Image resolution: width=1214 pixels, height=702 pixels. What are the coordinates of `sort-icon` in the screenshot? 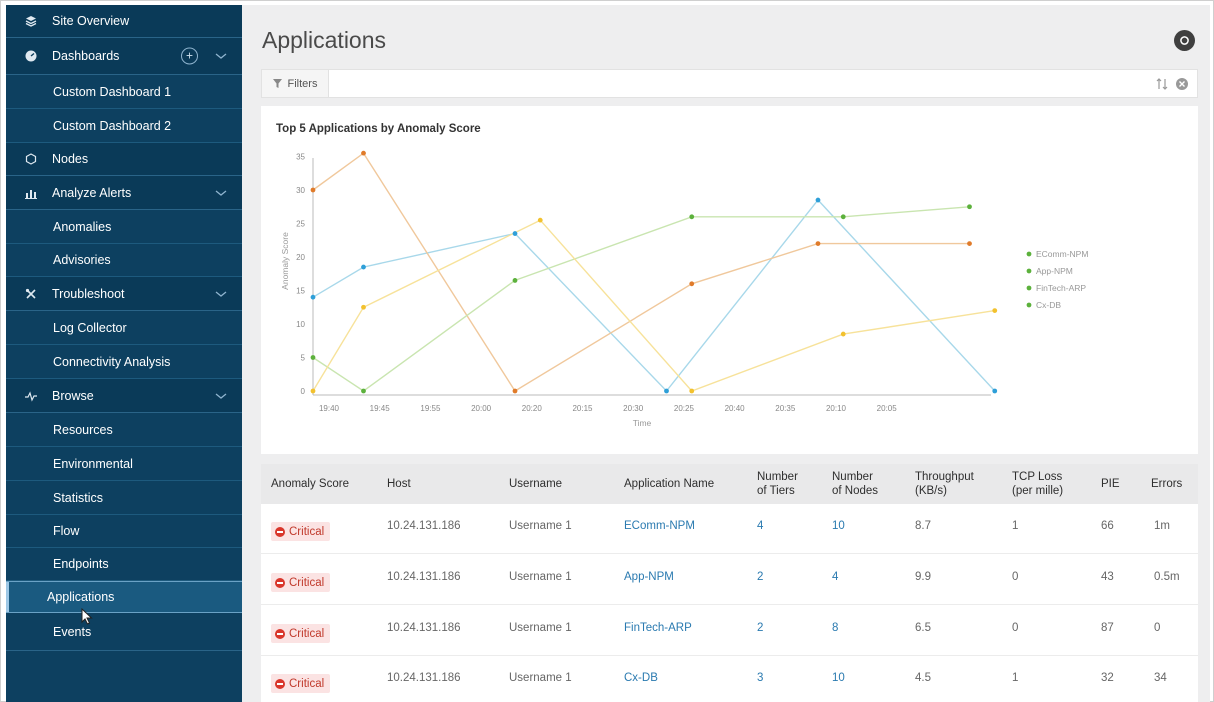 It's located at (1162, 84).